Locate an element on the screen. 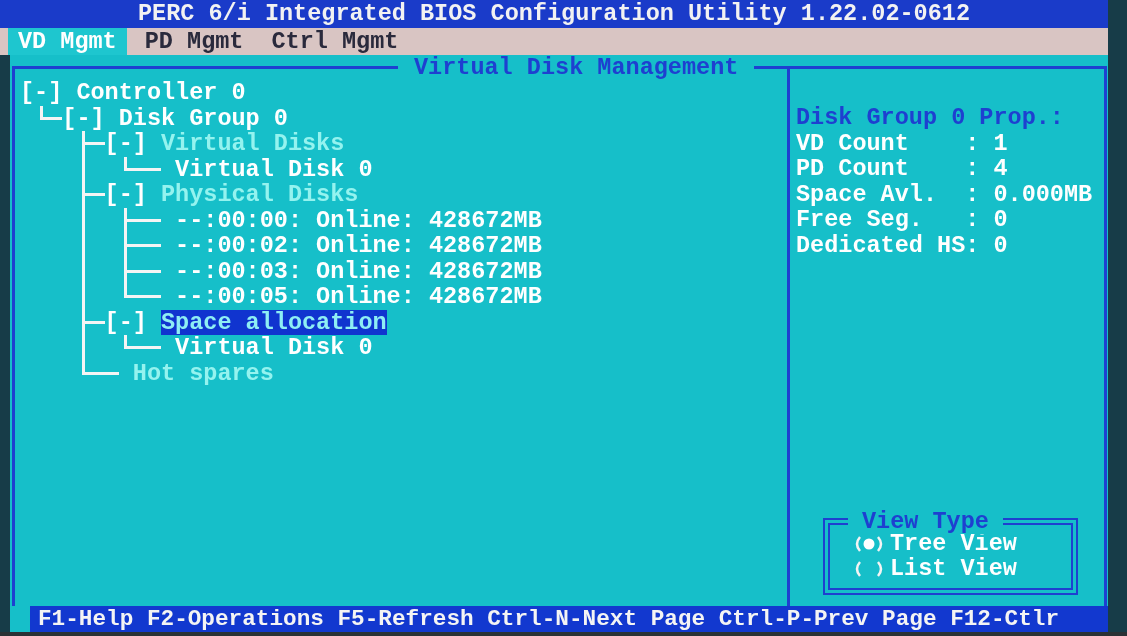 Image resolution: width=1127 pixels, height=636 pixels. panel-title: Virtual Disk Management is located at coordinates (576, 68).